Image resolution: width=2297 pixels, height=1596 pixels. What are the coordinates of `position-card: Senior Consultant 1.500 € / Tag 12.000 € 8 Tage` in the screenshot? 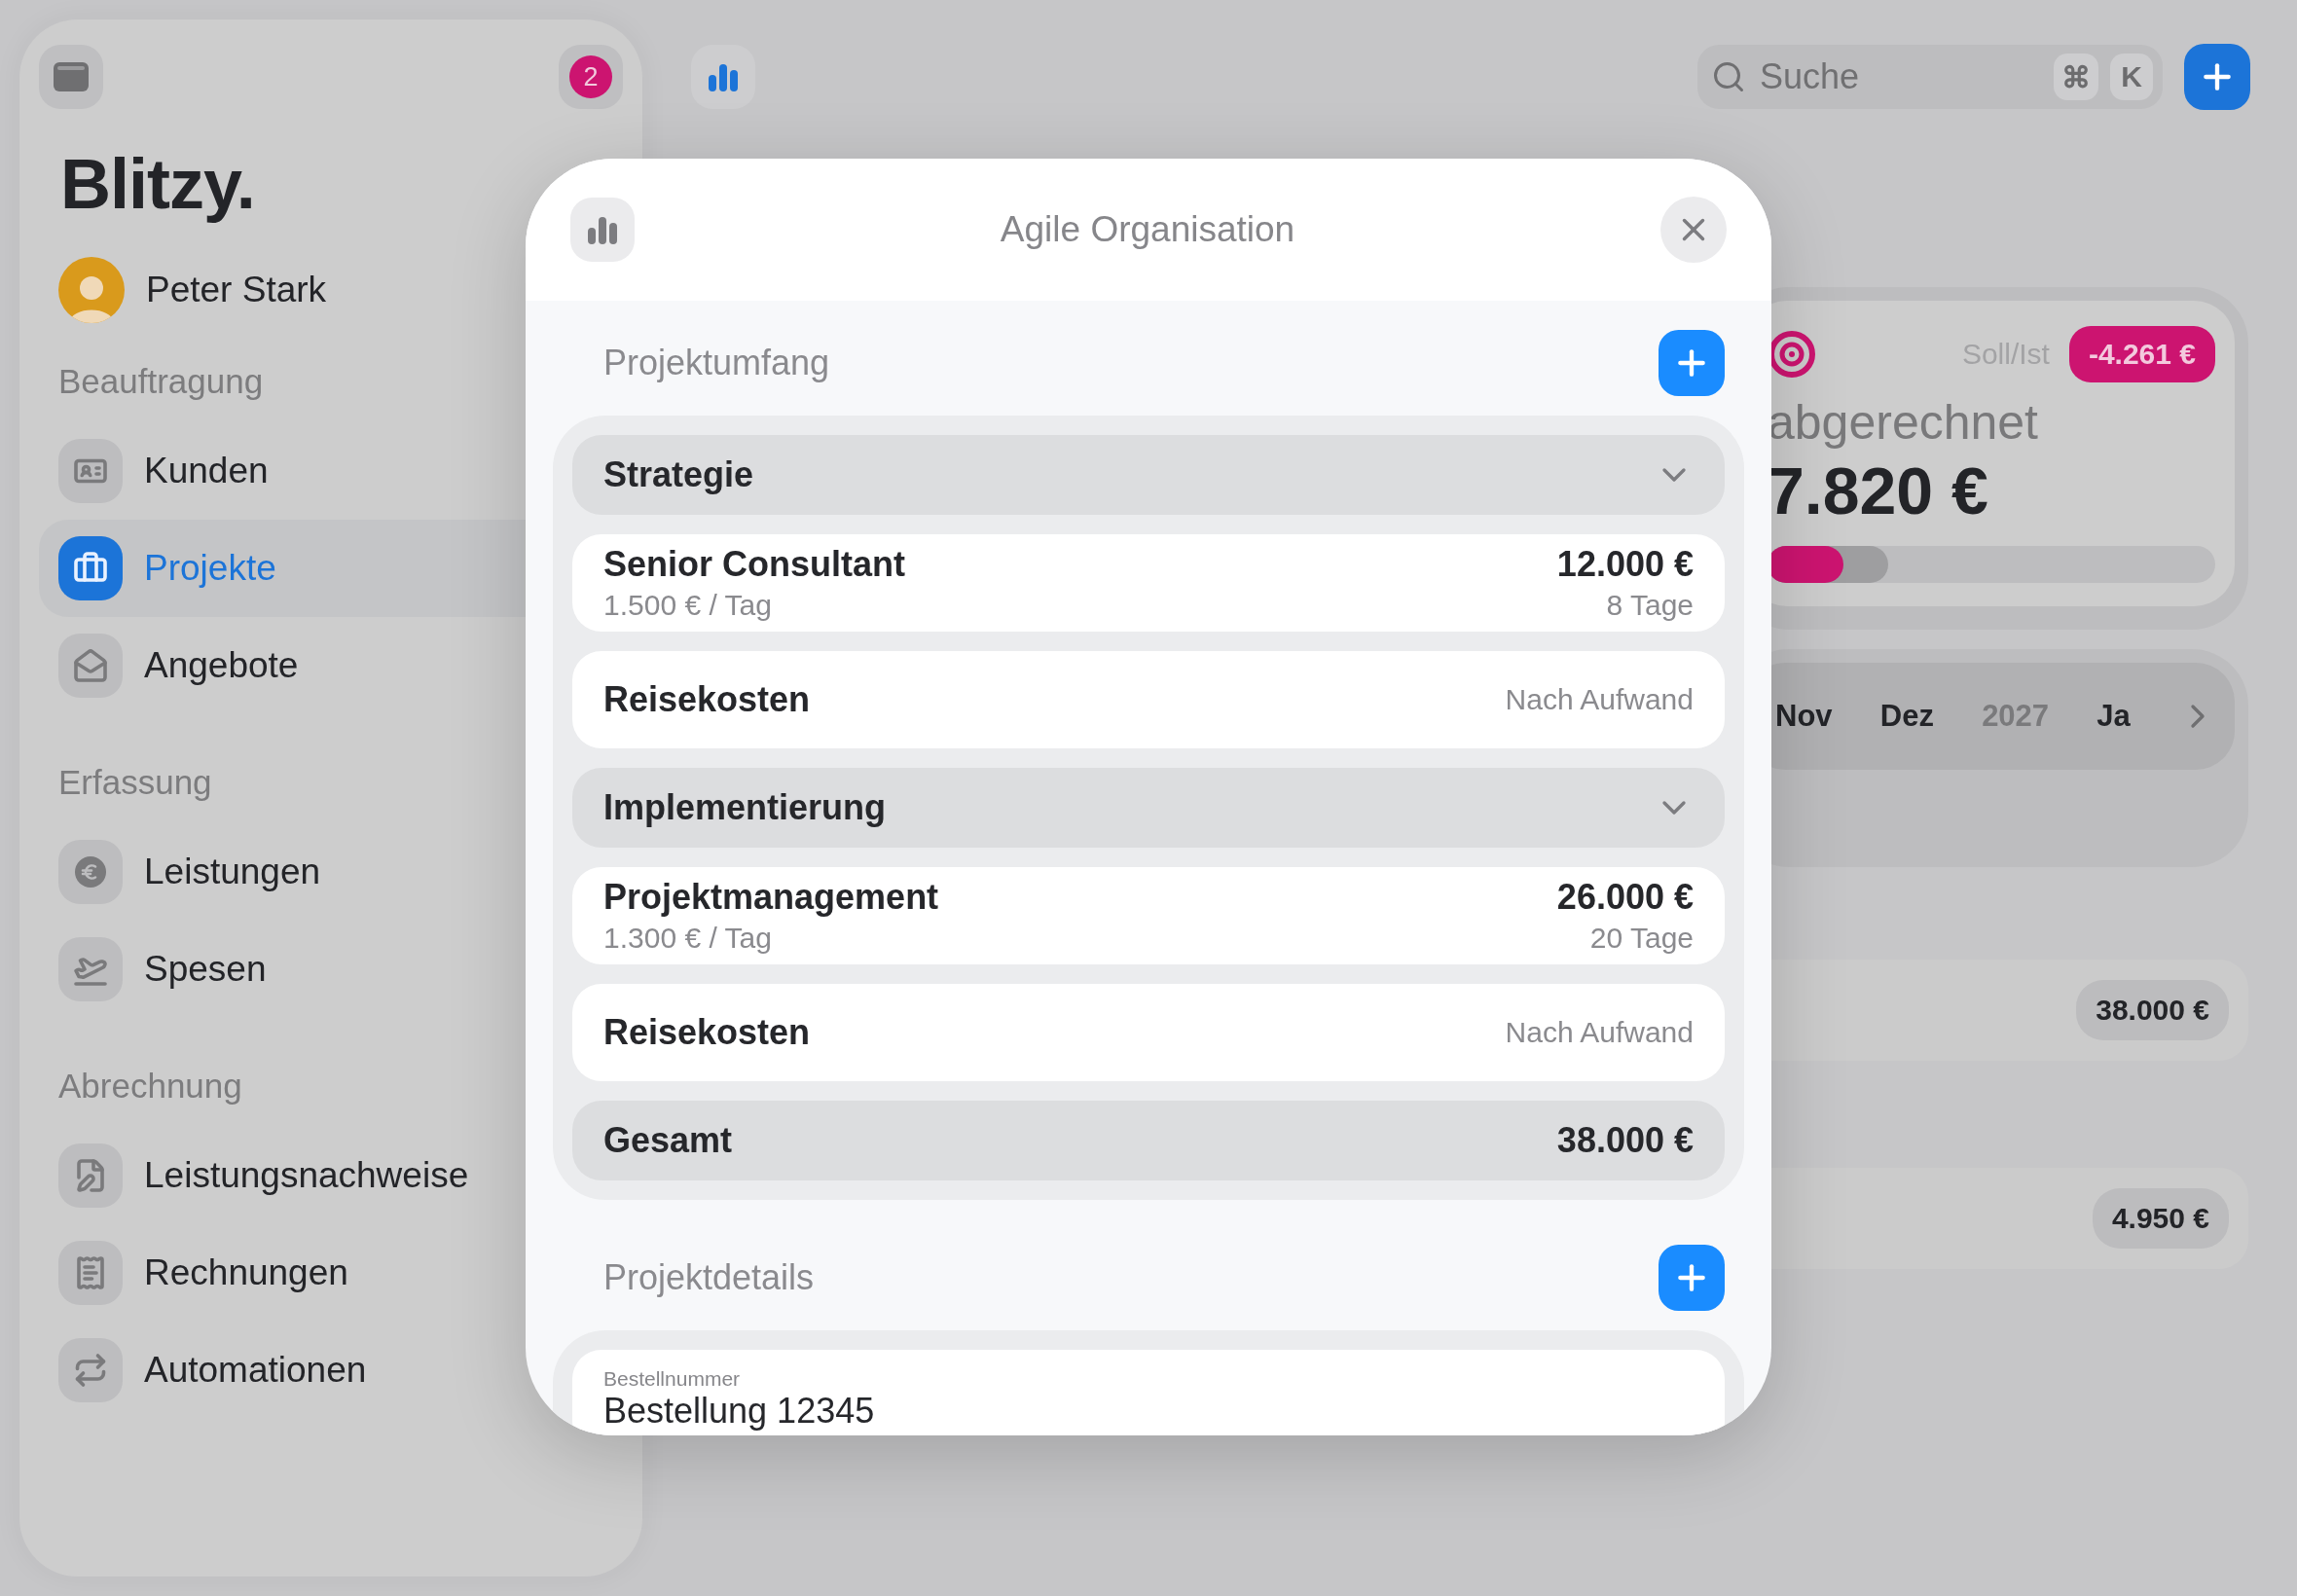 It's located at (1148, 583).